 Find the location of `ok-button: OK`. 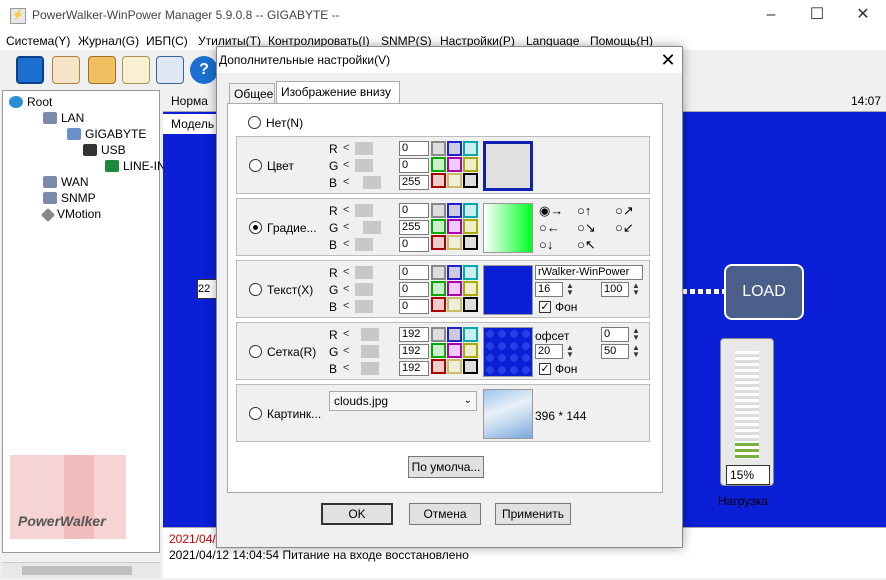

ok-button: OK is located at coordinates (357, 514).